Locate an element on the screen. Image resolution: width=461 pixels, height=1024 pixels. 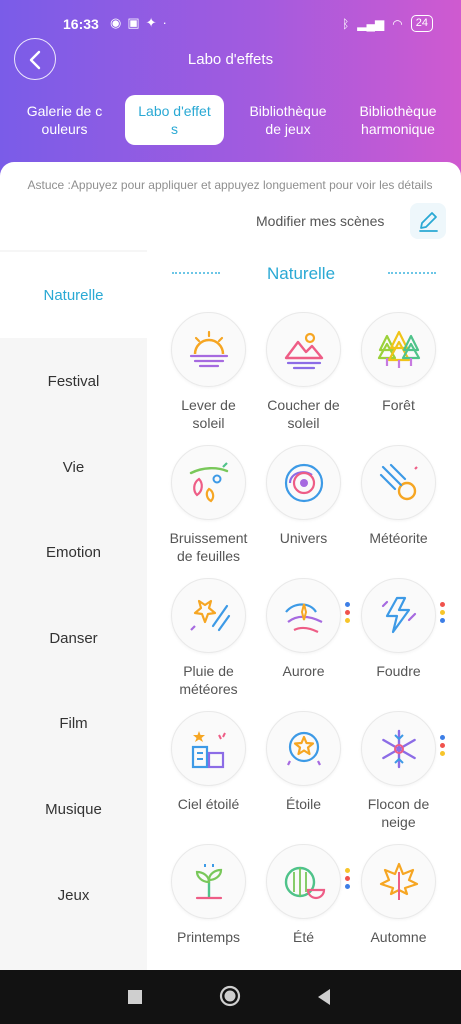
modify-scenes-label: Modifier mes scènes is located at coordinates (320, 221).